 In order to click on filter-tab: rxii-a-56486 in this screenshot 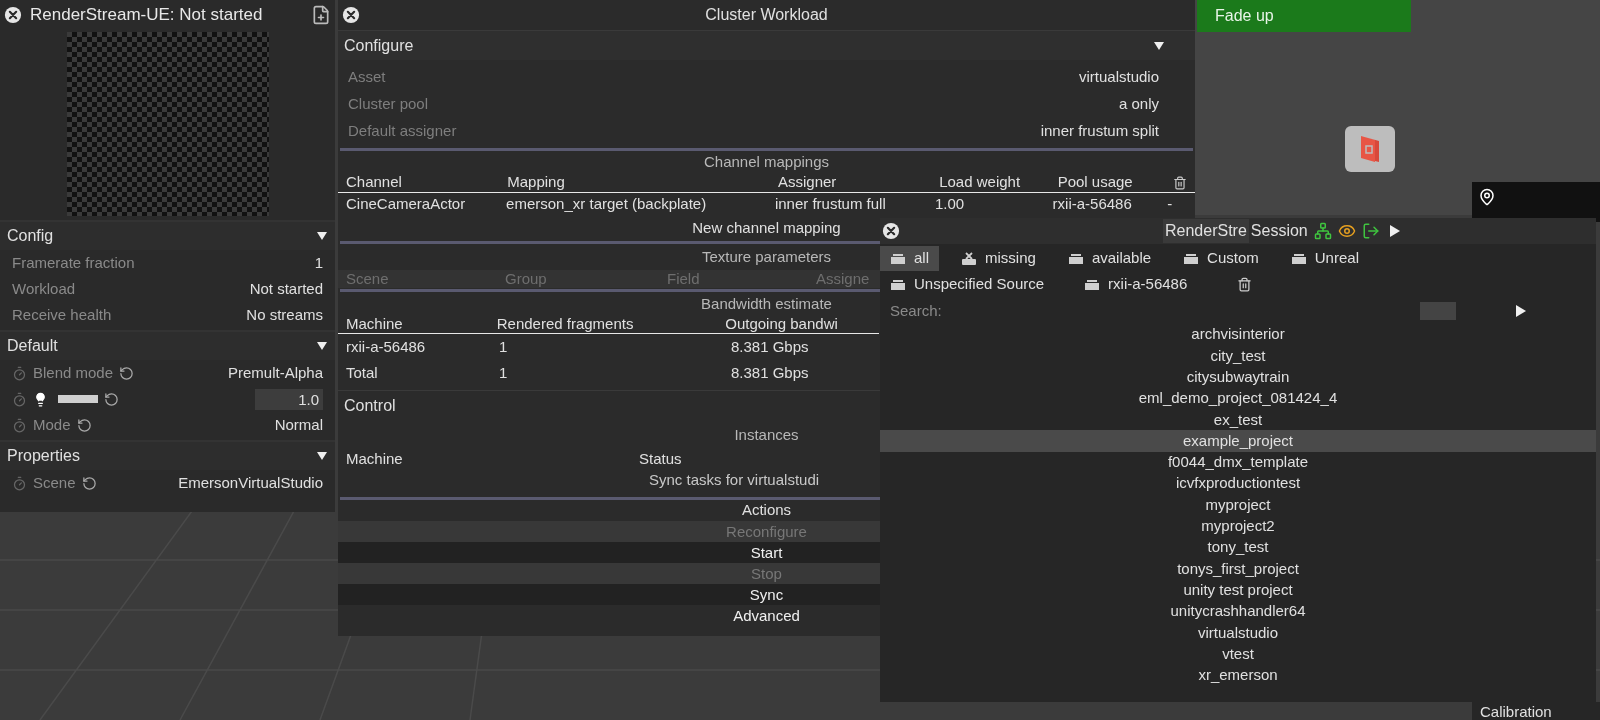, I will do `click(1136, 284)`.